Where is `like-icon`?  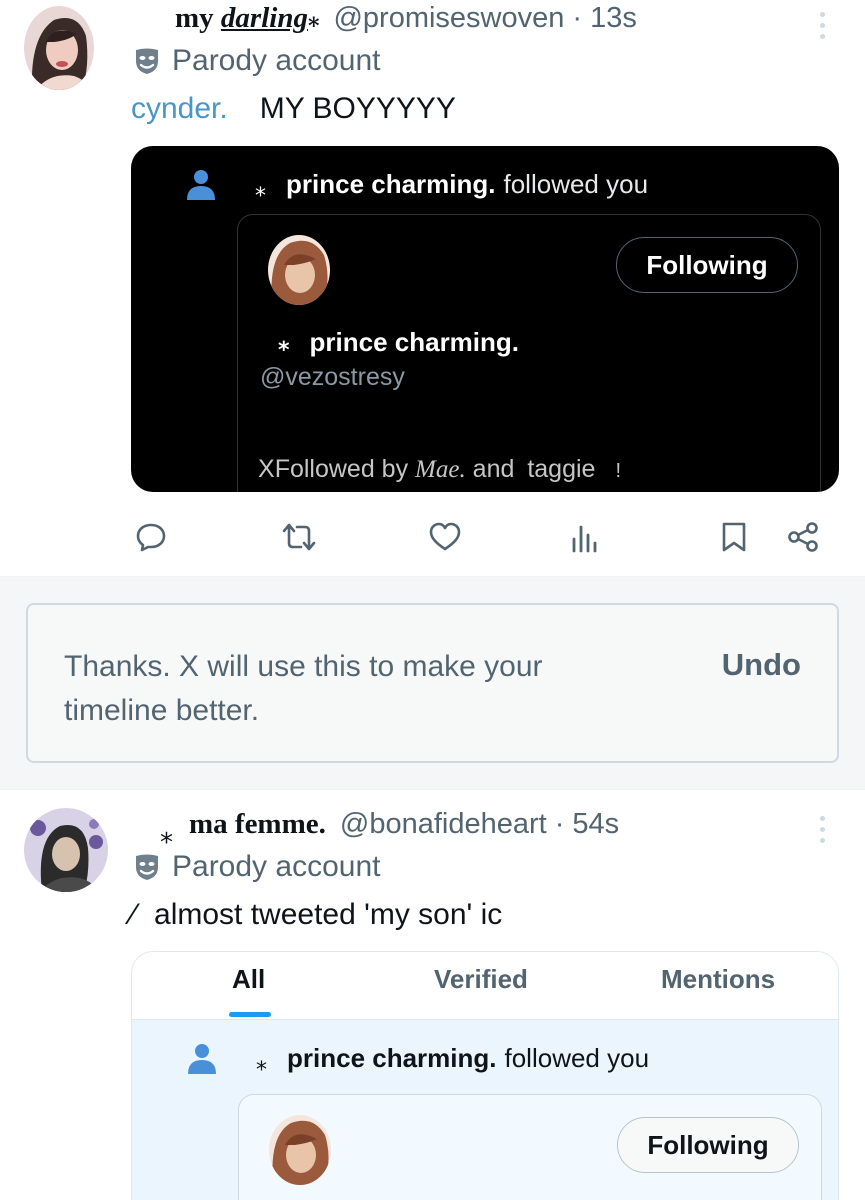 like-icon is located at coordinates (445, 537).